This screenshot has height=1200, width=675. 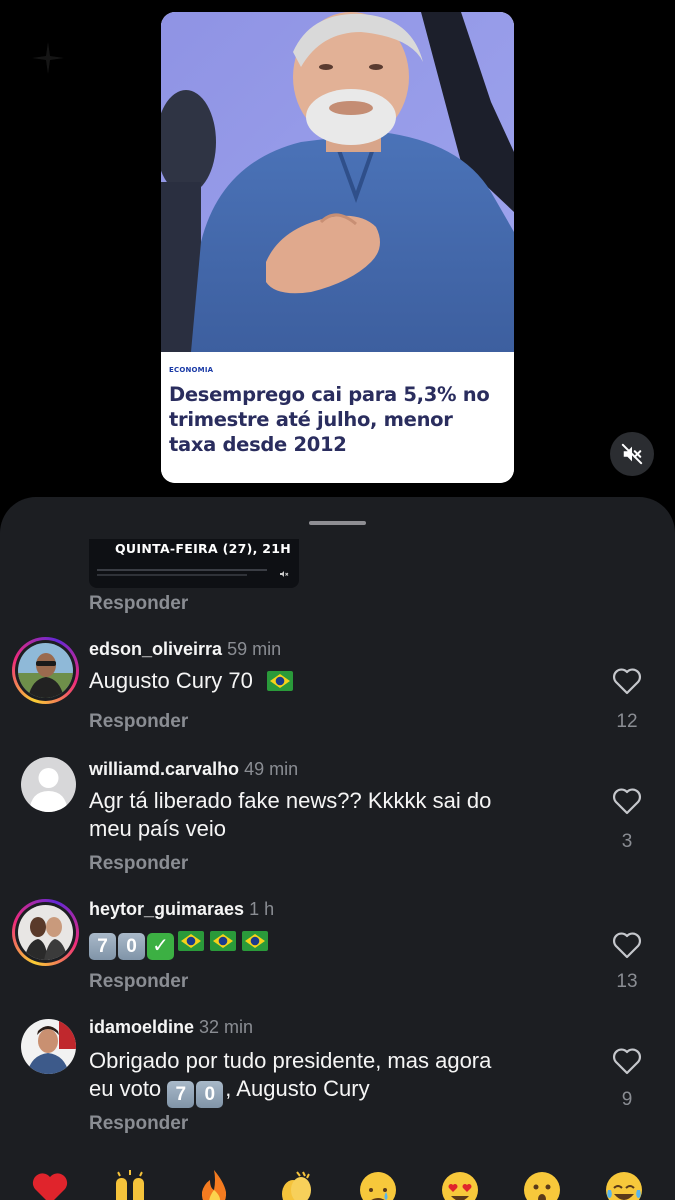 I want to click on like-count: 12, so click(x=627, y=721).